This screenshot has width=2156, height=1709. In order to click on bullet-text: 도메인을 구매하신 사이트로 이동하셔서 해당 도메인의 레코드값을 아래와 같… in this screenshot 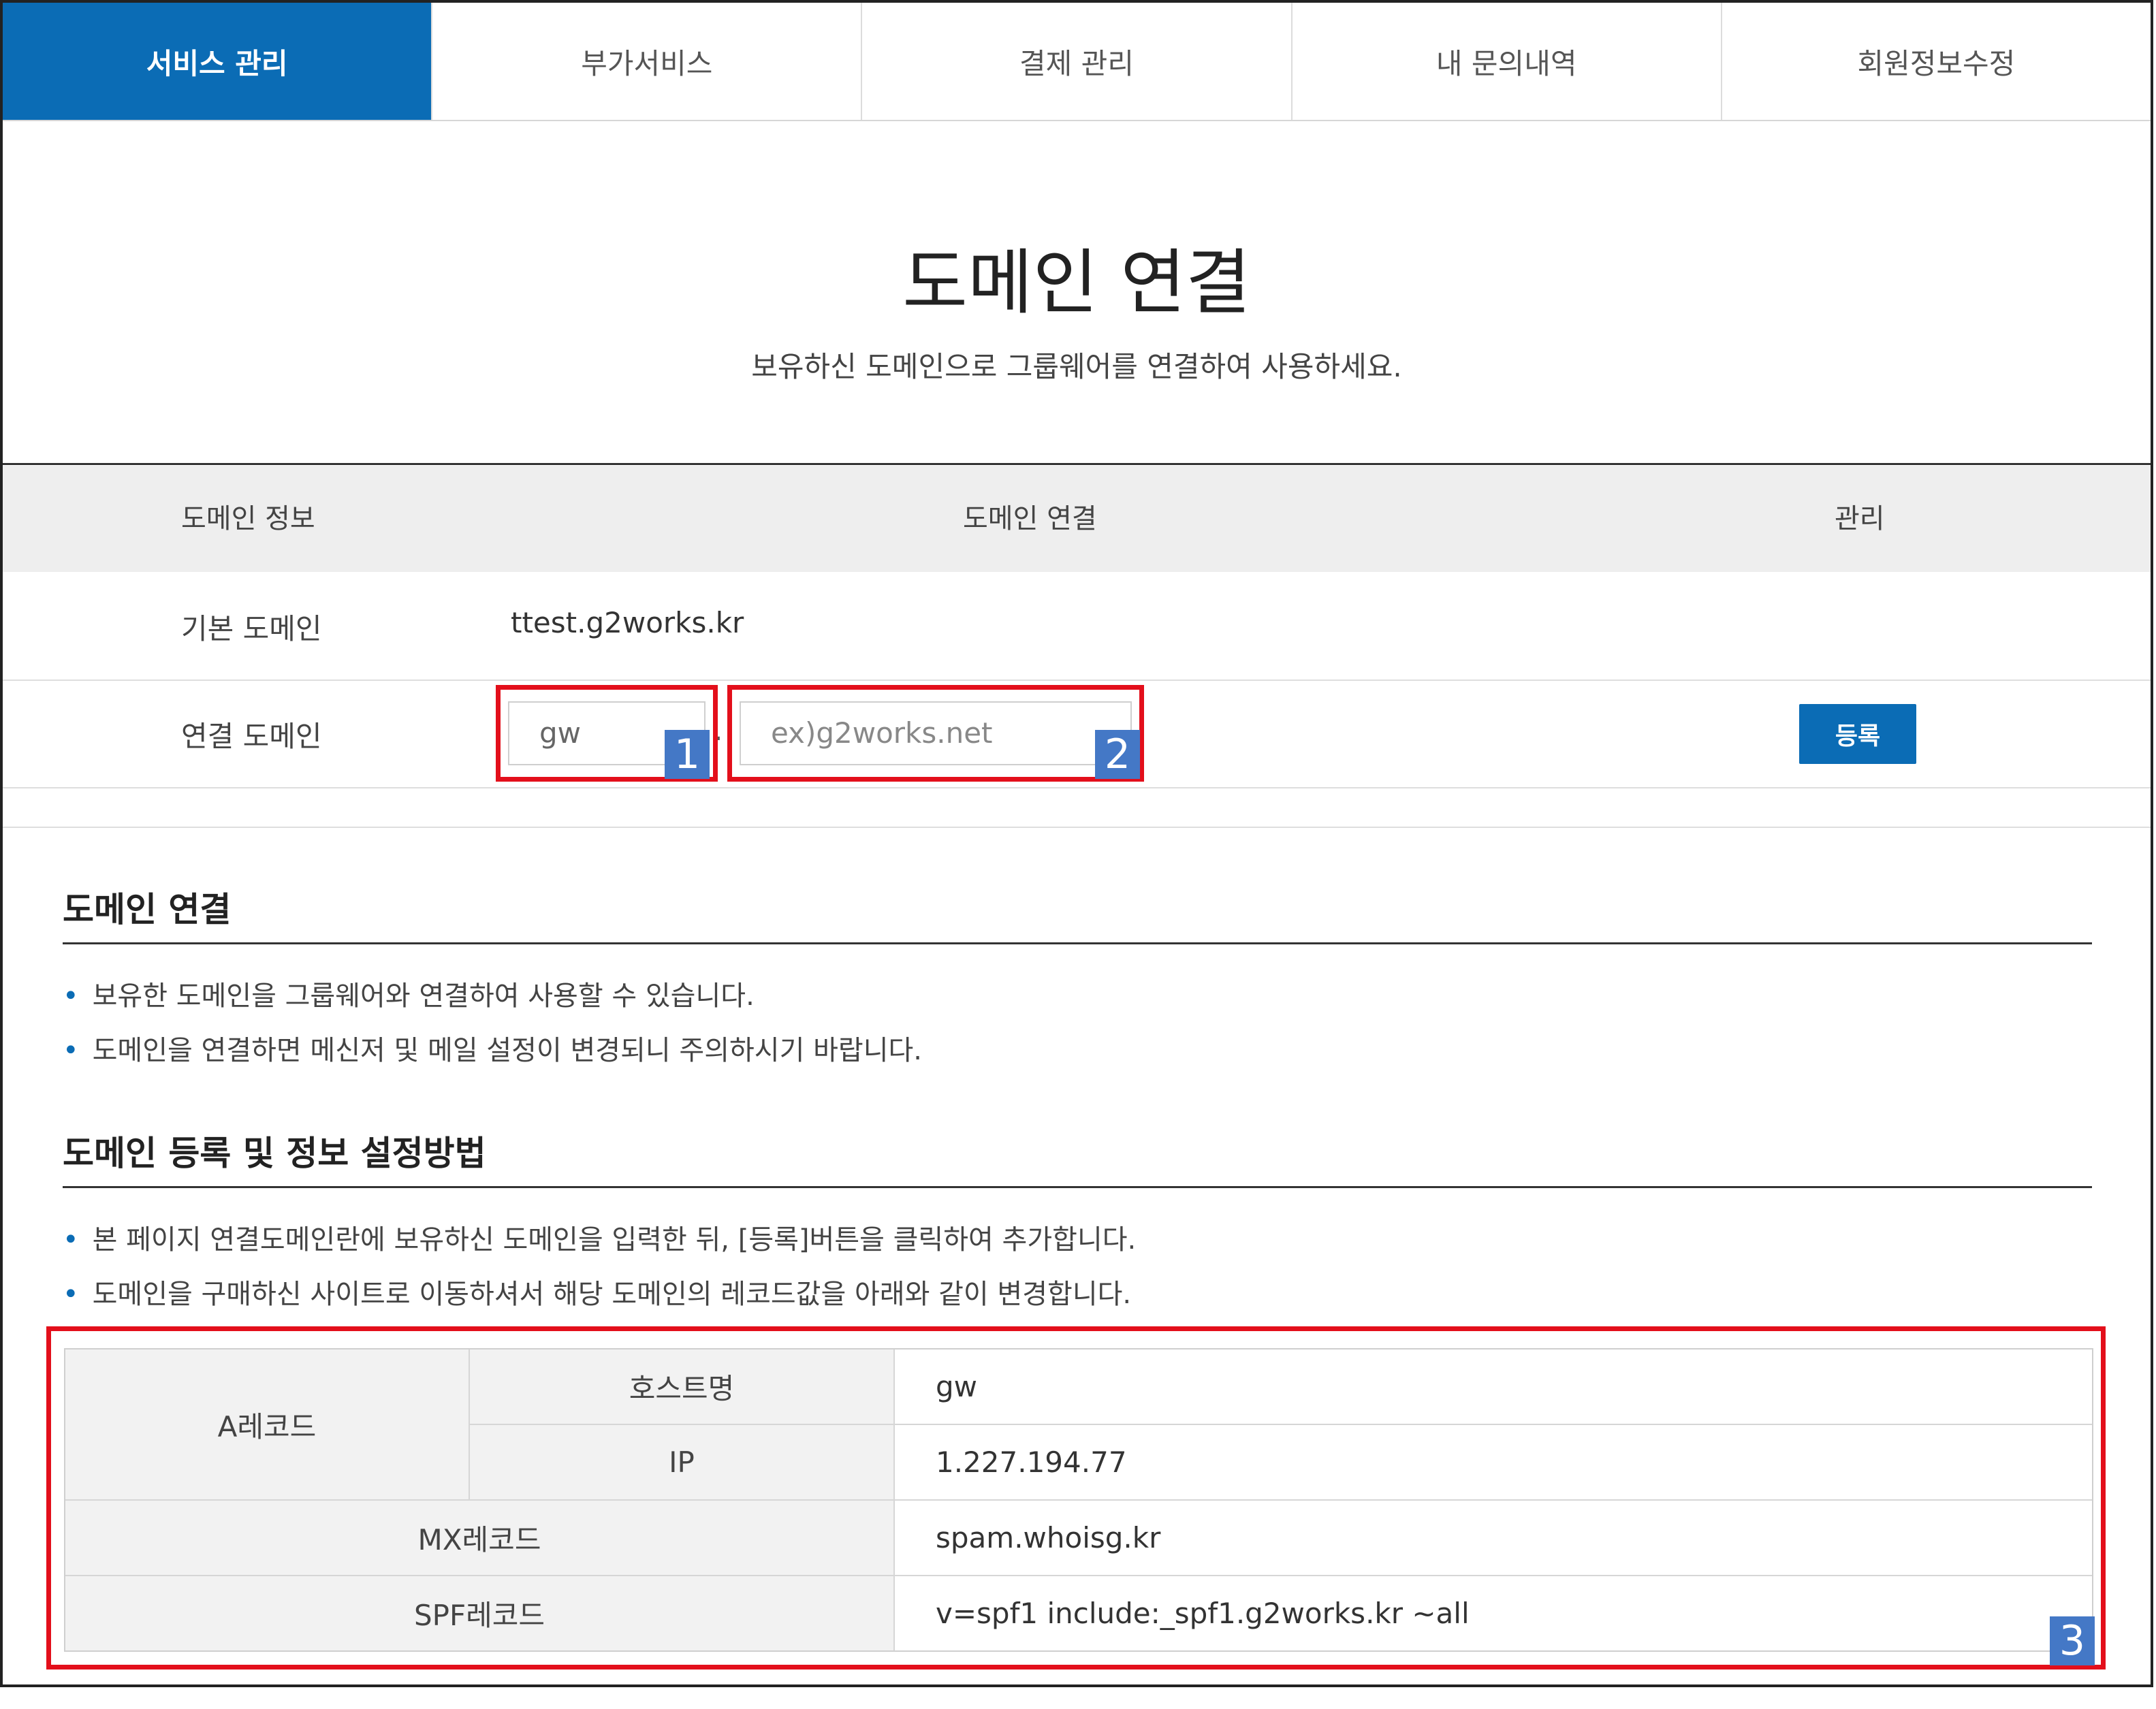, I will do `click(612, 1294)`.